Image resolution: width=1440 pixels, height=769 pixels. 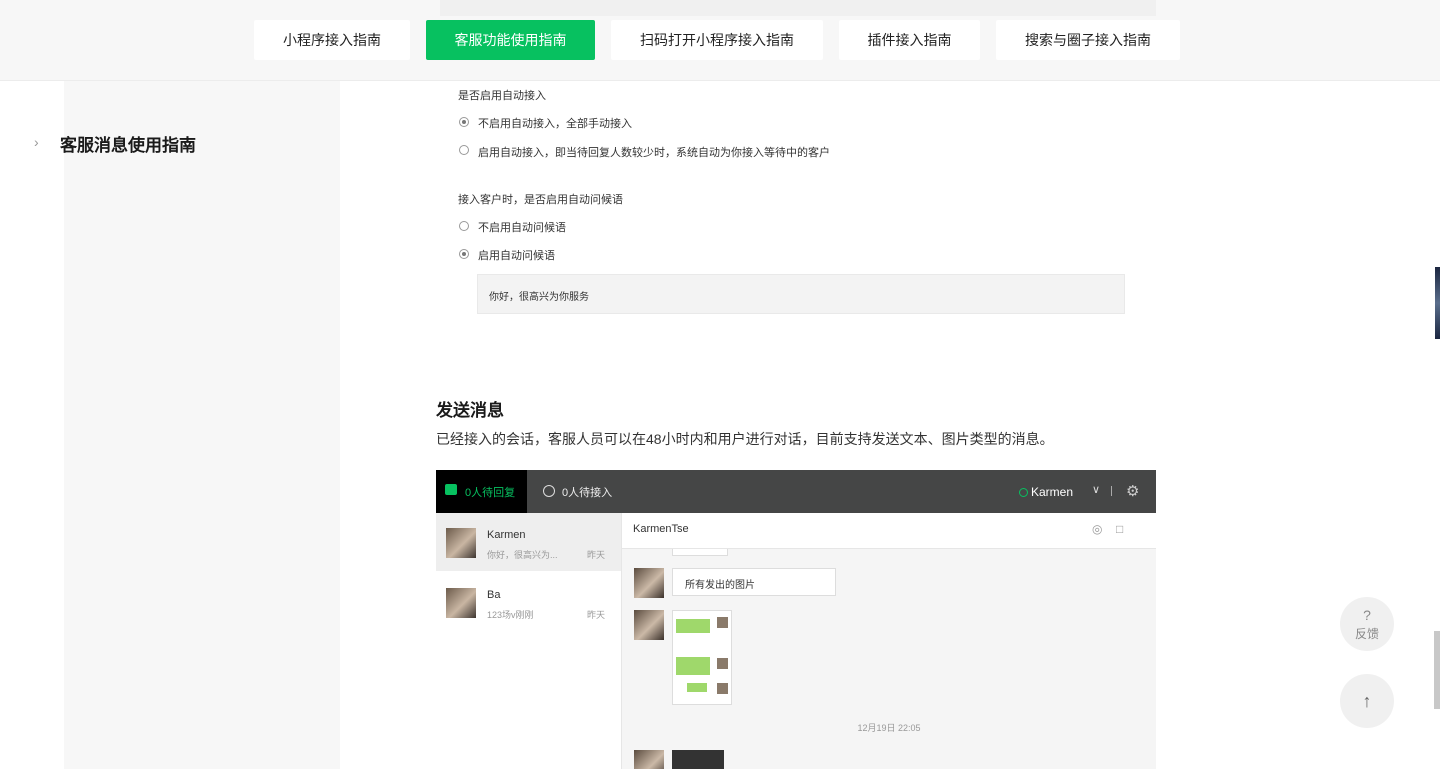 I want to click on message-bubble: 所有发出的图片, so click(x=754, y=582).